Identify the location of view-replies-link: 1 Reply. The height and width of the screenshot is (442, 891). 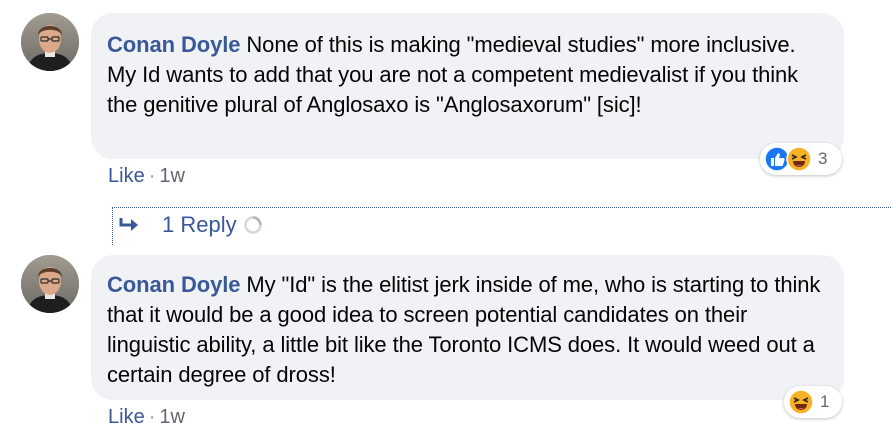
(190, 225).